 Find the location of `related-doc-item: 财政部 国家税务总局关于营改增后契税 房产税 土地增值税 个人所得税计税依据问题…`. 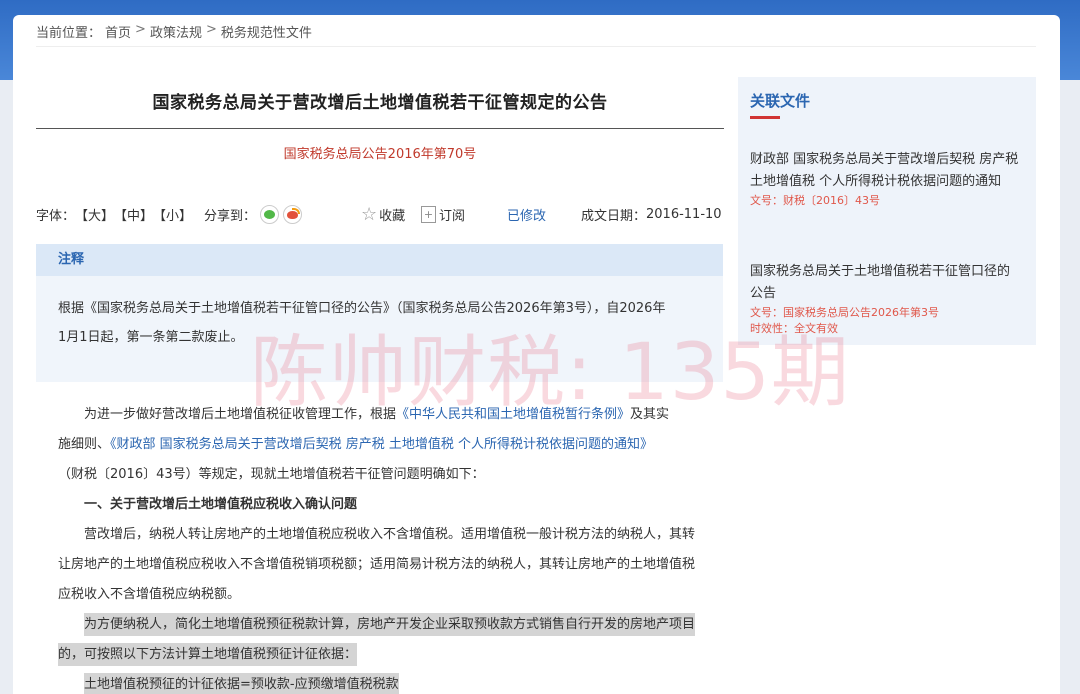

related-doc-item: 财政部 国家税务总局关于营改增后契税 房产税 土地增值税 个人所得税计税依据问题… is located at coordinates (886, 179).